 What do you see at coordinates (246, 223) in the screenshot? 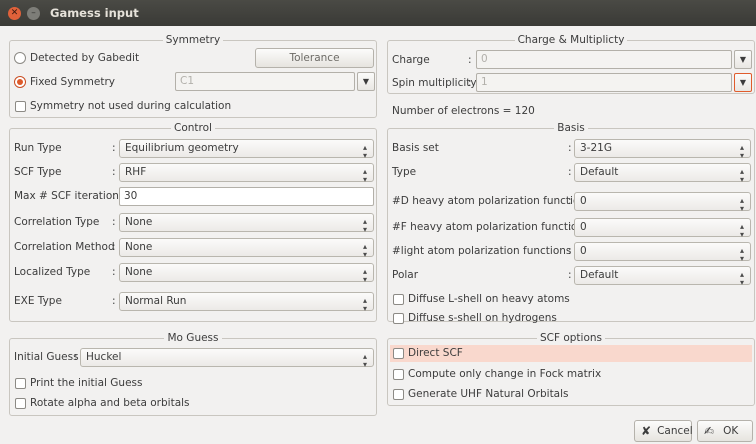
I see `correlation-type-select: None ▴ ▾` at bounding box center [246, 223].